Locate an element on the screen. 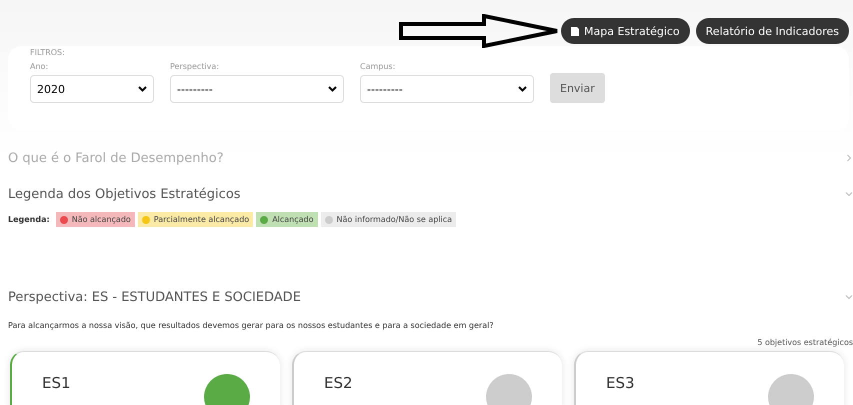  field-label: Ano: is located at coordinates (40, 66).